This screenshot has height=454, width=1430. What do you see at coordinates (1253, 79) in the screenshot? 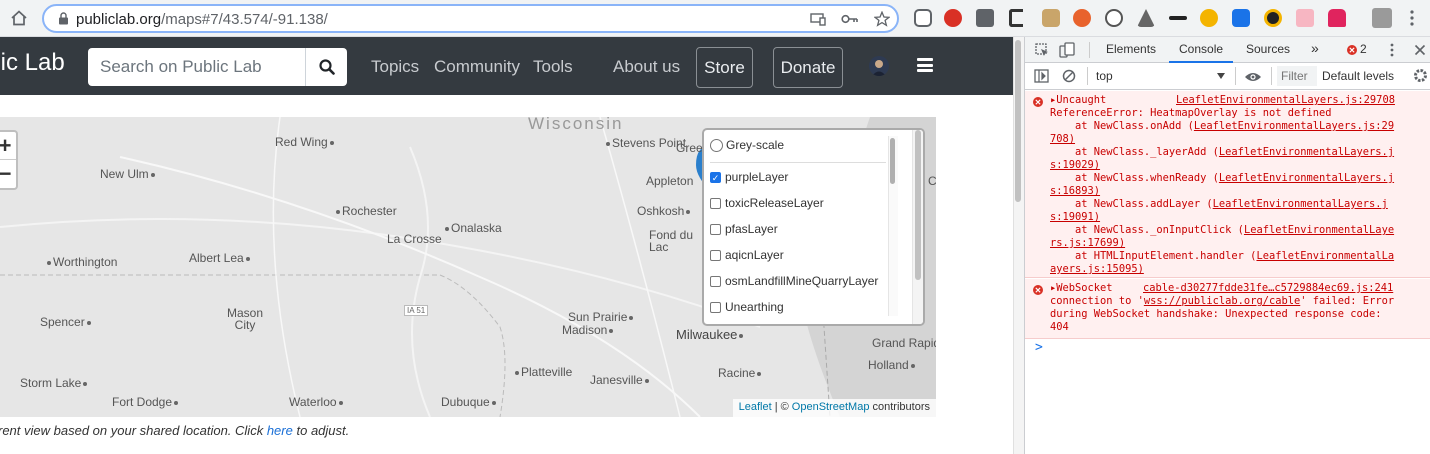
I see `live-expression-eye-icon` at bounding box center [1253, 79].